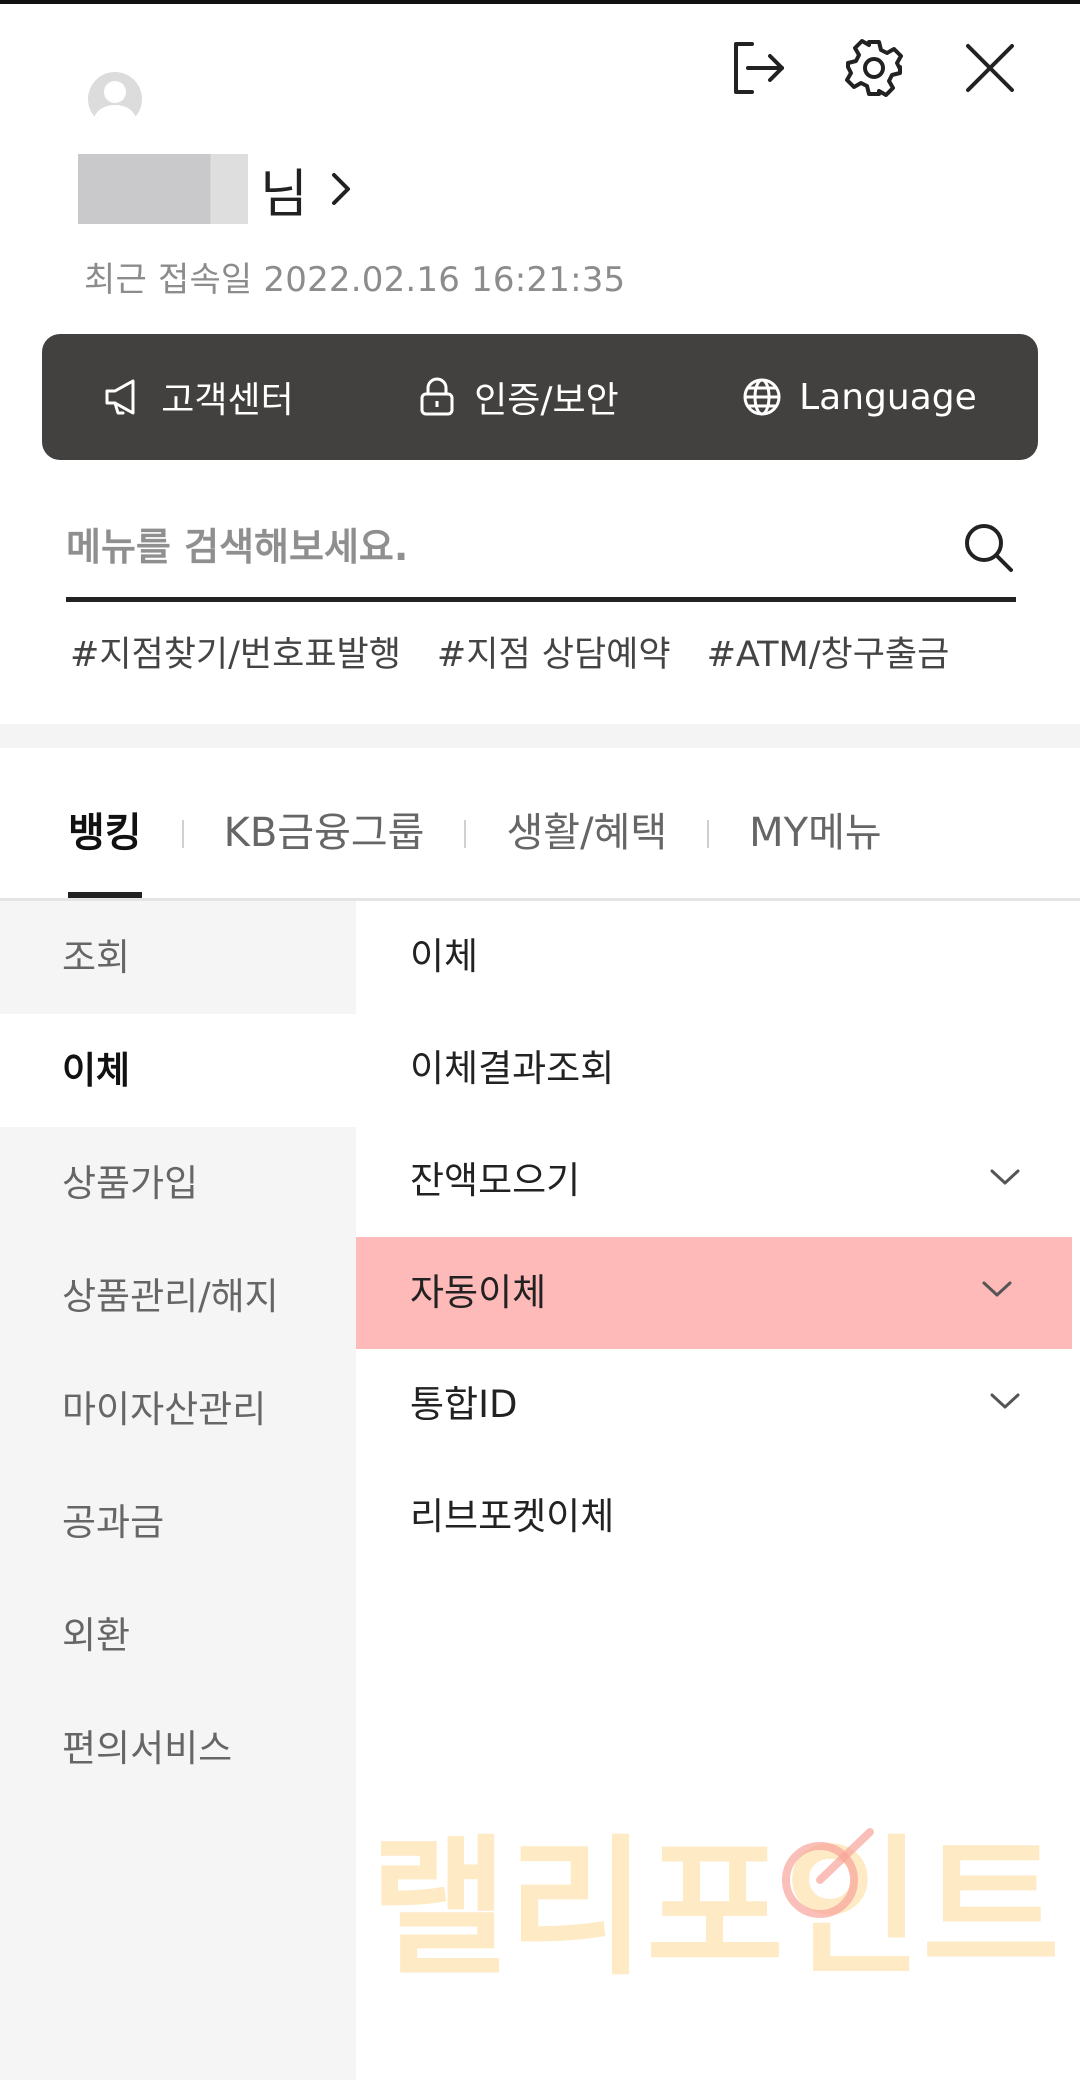 The height and width of the screenshot is (2080, 1080). I want to click on avatar, so click(115, 99).